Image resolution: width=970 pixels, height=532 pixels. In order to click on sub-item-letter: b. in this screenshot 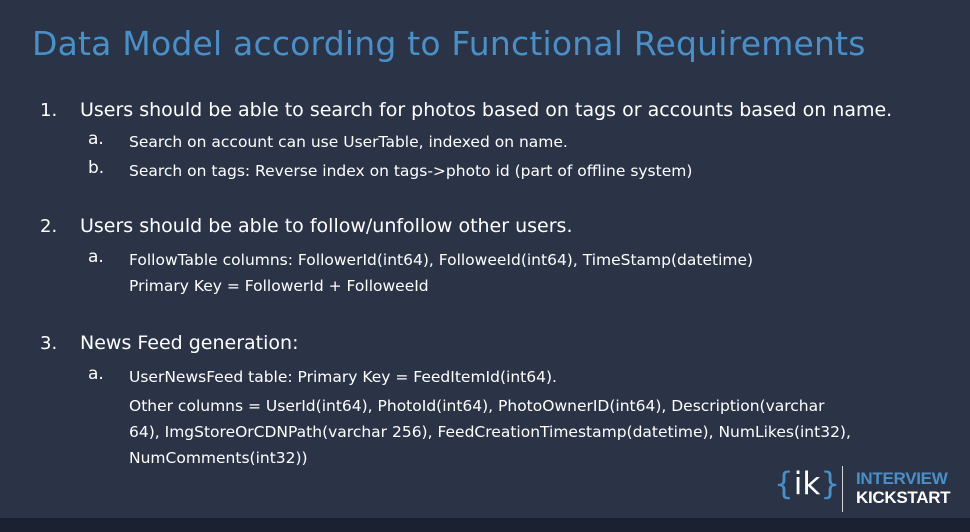, I will do `click(96, 168)`.